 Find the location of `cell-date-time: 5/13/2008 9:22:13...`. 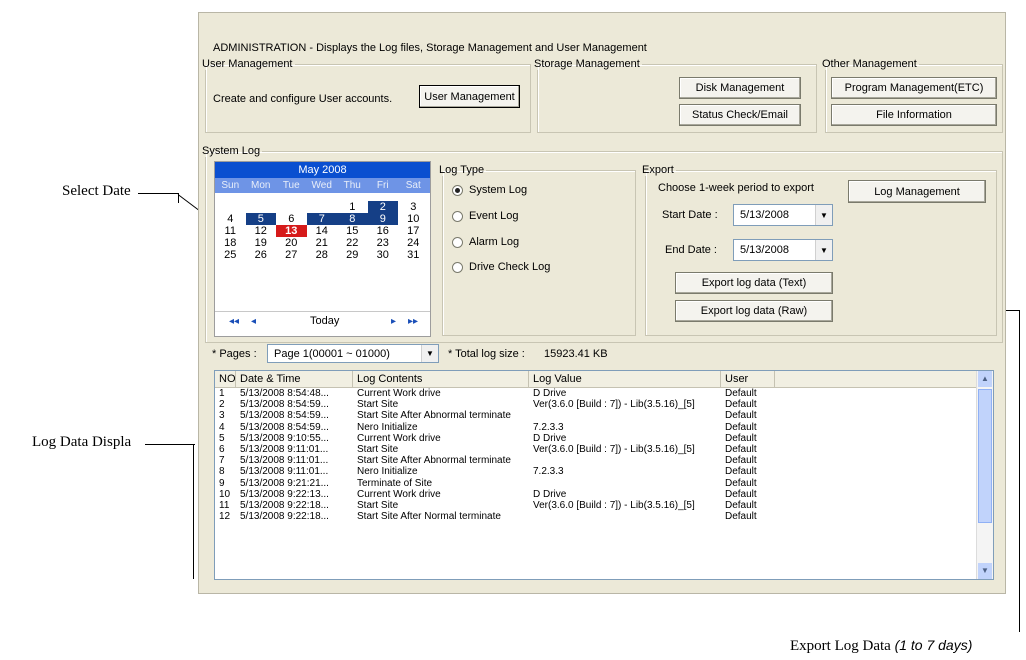

cell-date-time: 5/13/2008 9:22:13... is located at coordinates (284, 494).